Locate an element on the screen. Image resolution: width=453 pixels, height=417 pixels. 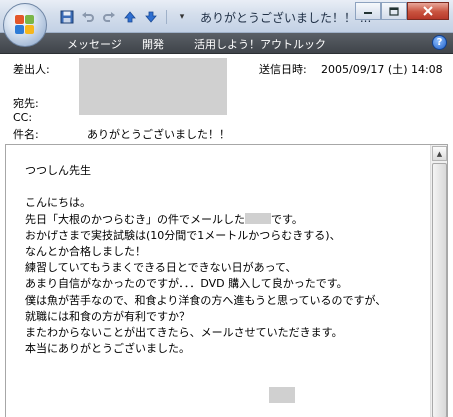
office-logo-icon is located at coordinates (25, 25).